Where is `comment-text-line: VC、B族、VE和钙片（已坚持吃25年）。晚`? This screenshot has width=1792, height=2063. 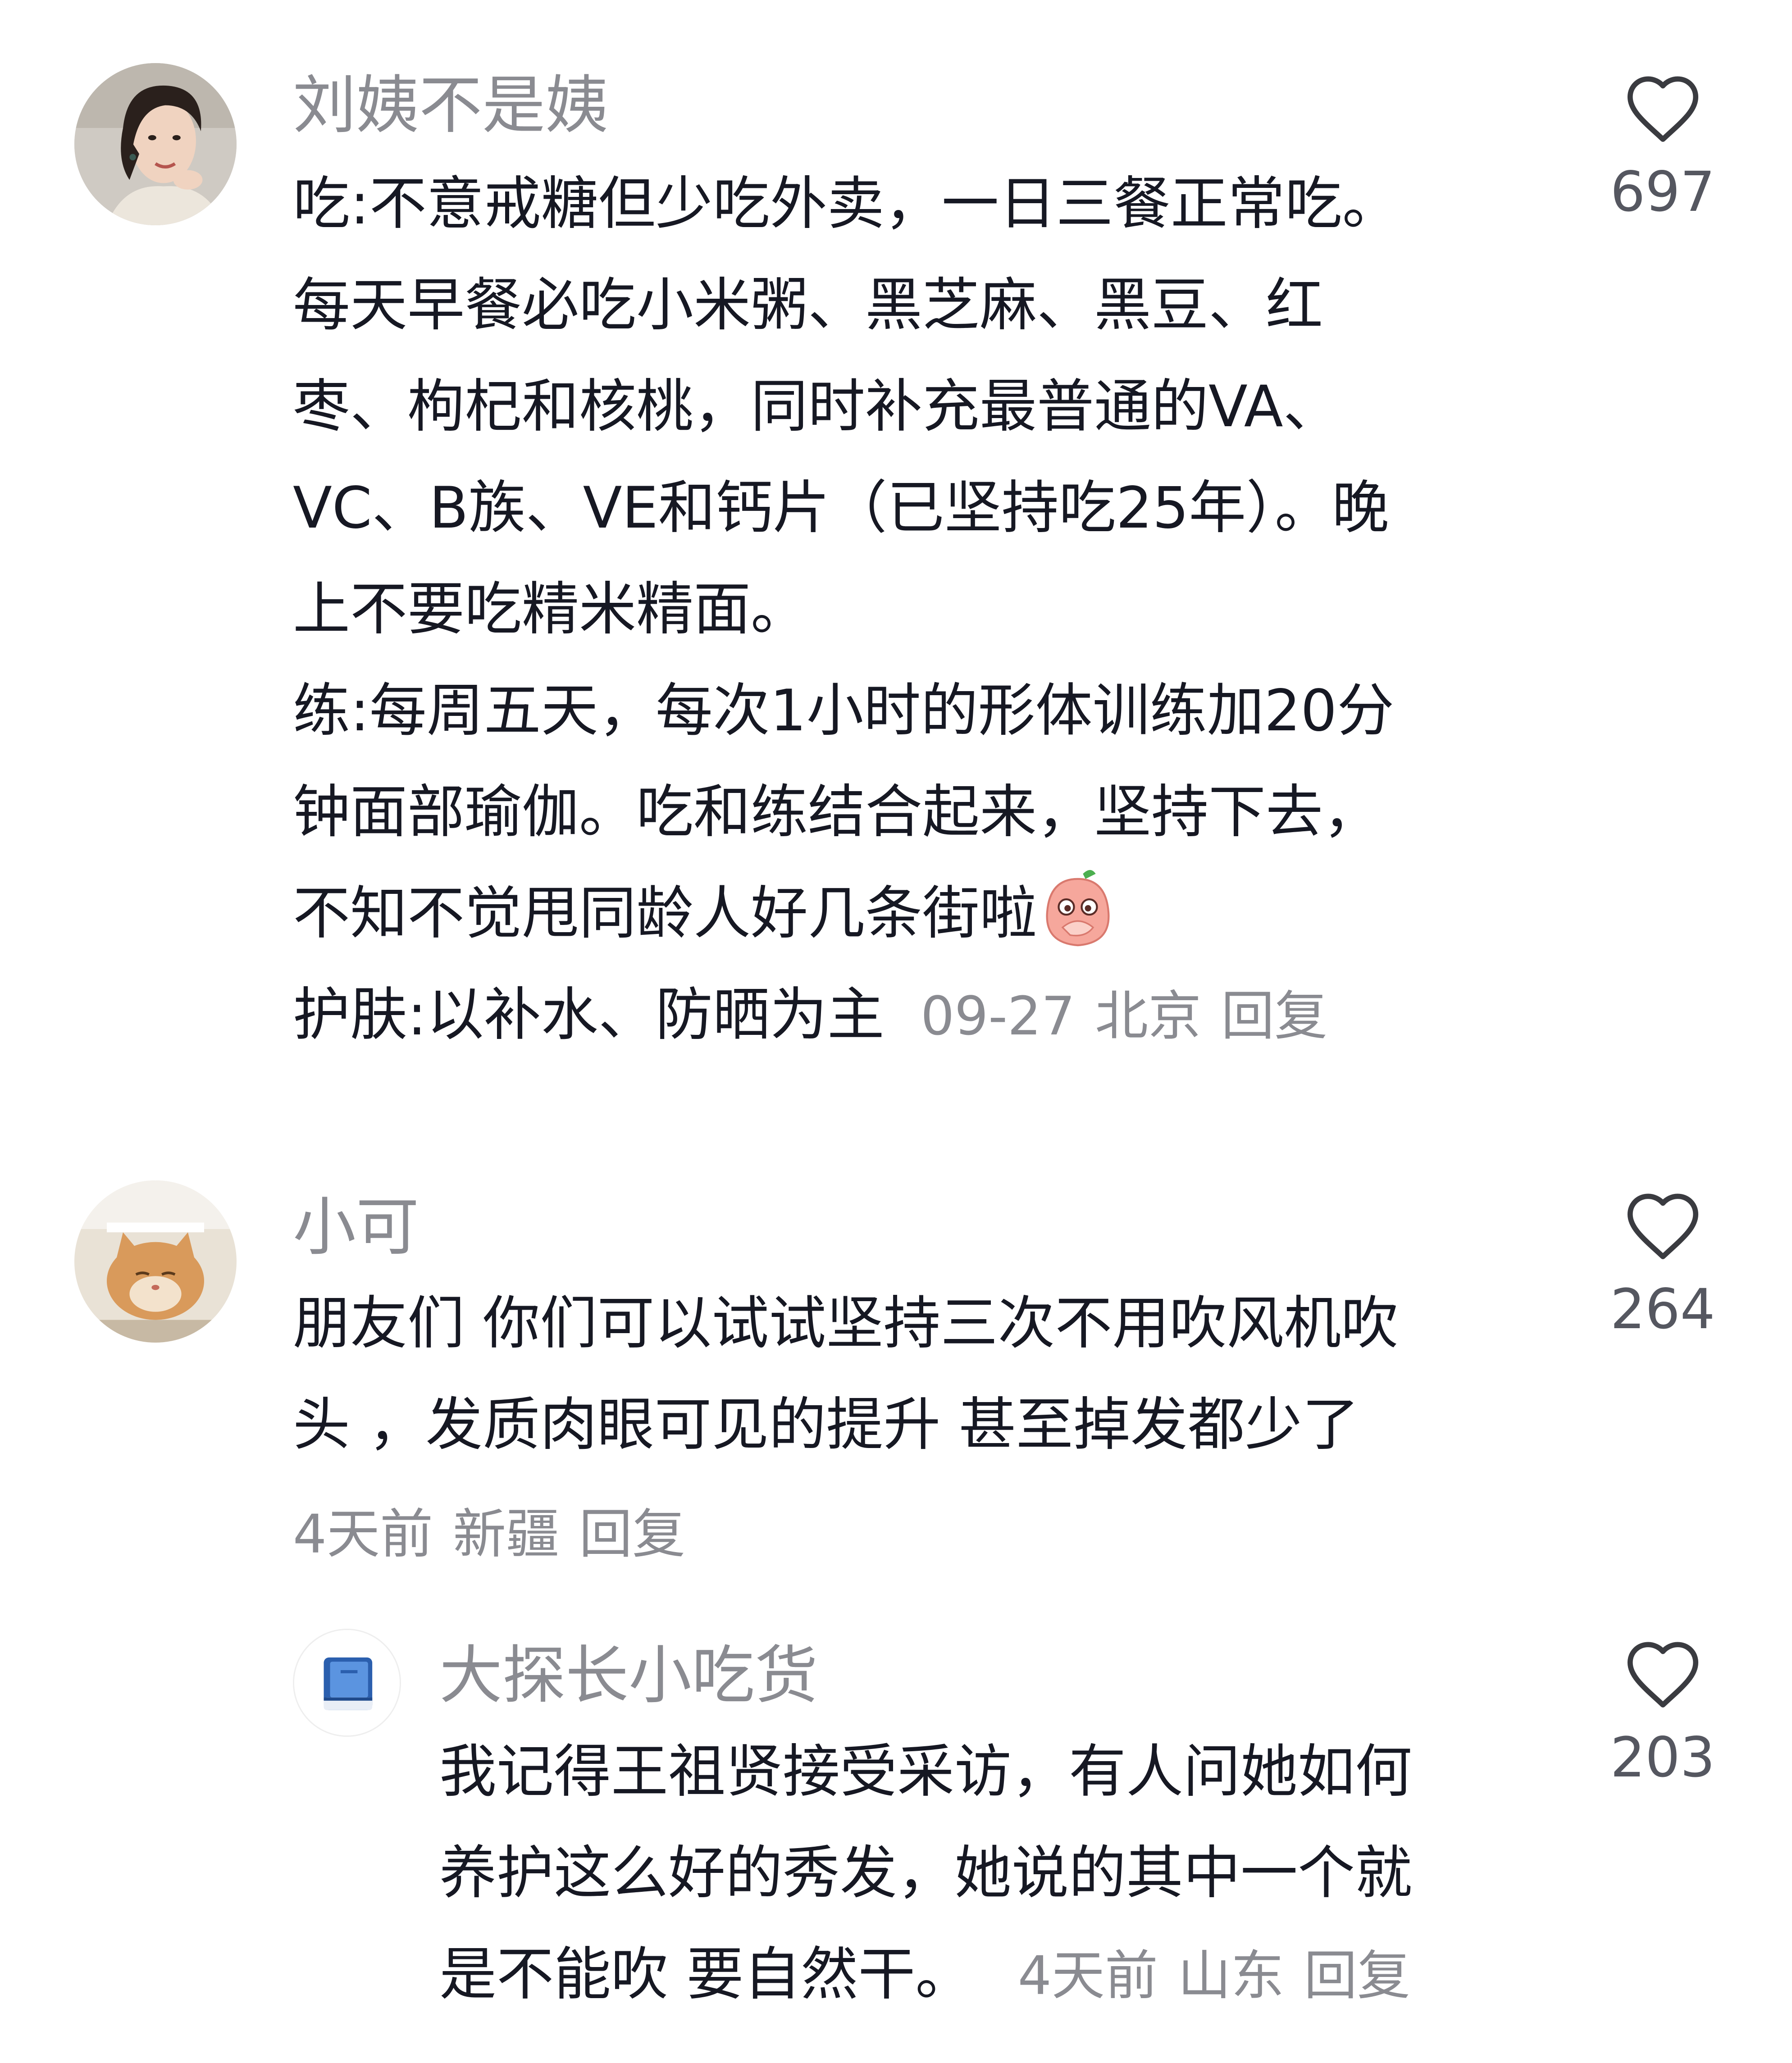
comment-text-line: VC、B族、VE和钙片（已坚持吃25年）。晚 is located at coordinates (841, 507).